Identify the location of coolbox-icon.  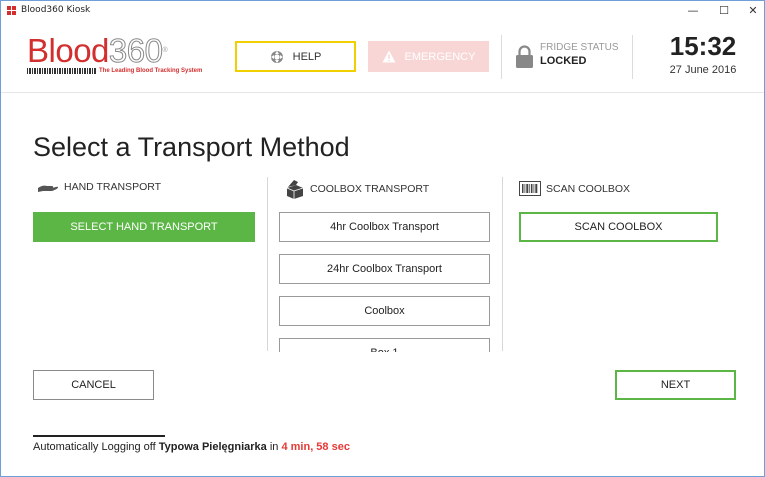
(295, 189).